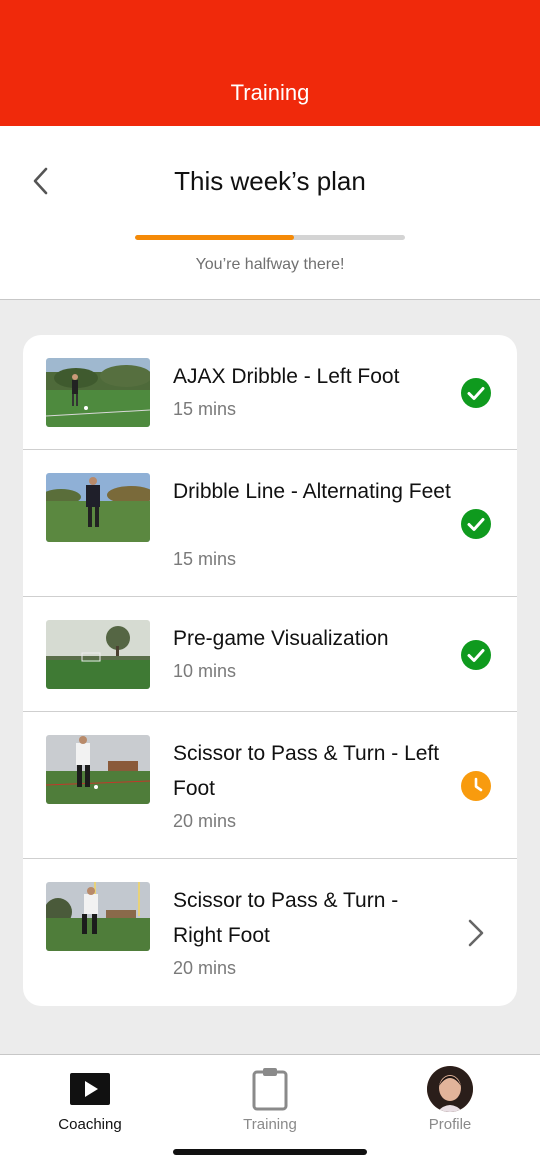 This screenshot has height=1168, width=540. I want to click on drill-title: Pre-game Visualization, so click(281, 638).